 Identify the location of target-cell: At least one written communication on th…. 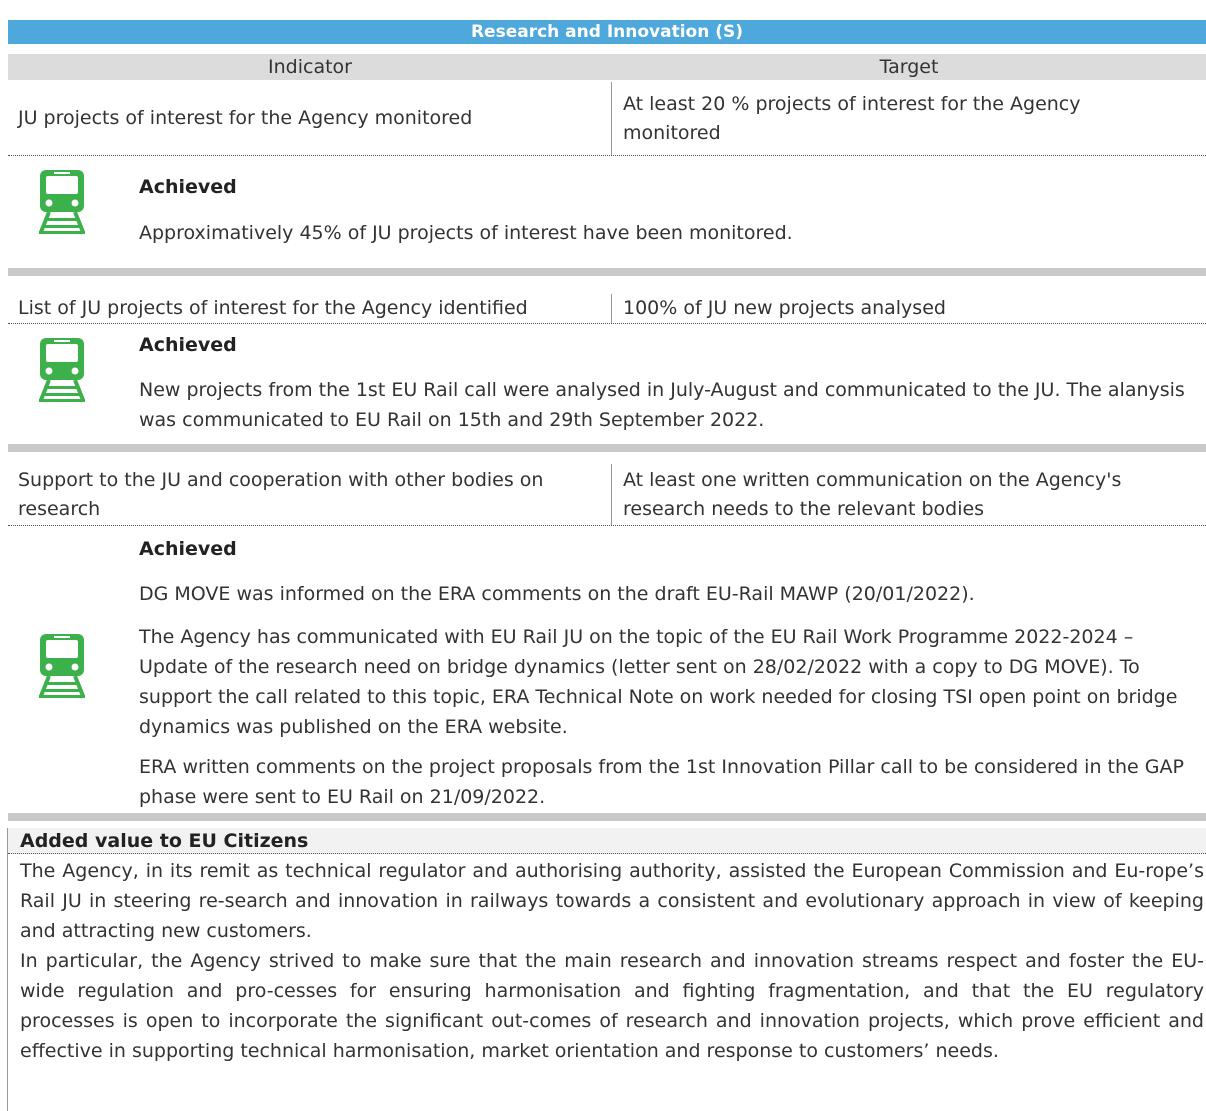
(914, 494).